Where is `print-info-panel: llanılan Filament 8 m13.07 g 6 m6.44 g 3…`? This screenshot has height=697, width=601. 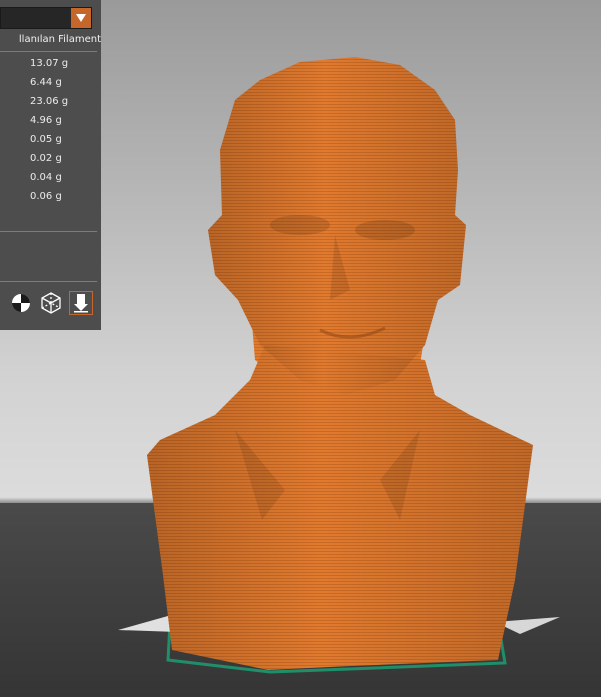 print-info-panel: llanılan Filament 8 m13.07 g 6 m6.44 g 3… is located at coordinates (50, 165).